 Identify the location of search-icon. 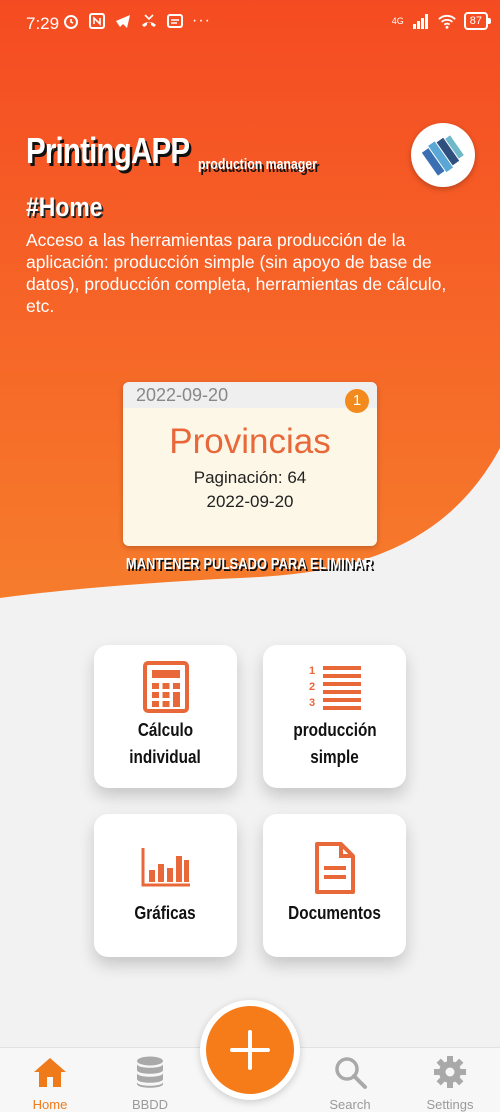
(351, 1073).